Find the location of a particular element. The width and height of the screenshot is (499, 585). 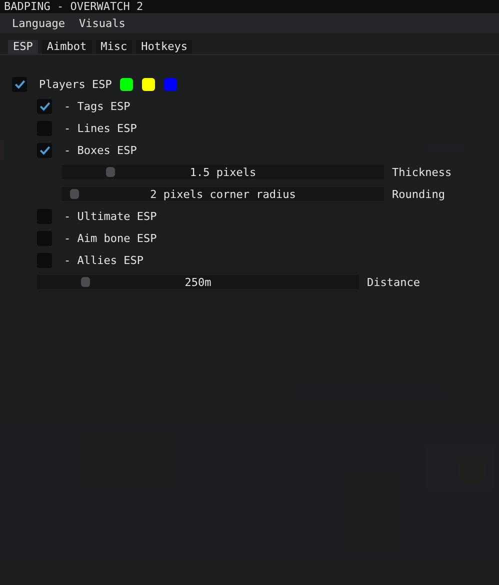

tab: ESP is located at coordinates (23, 47).